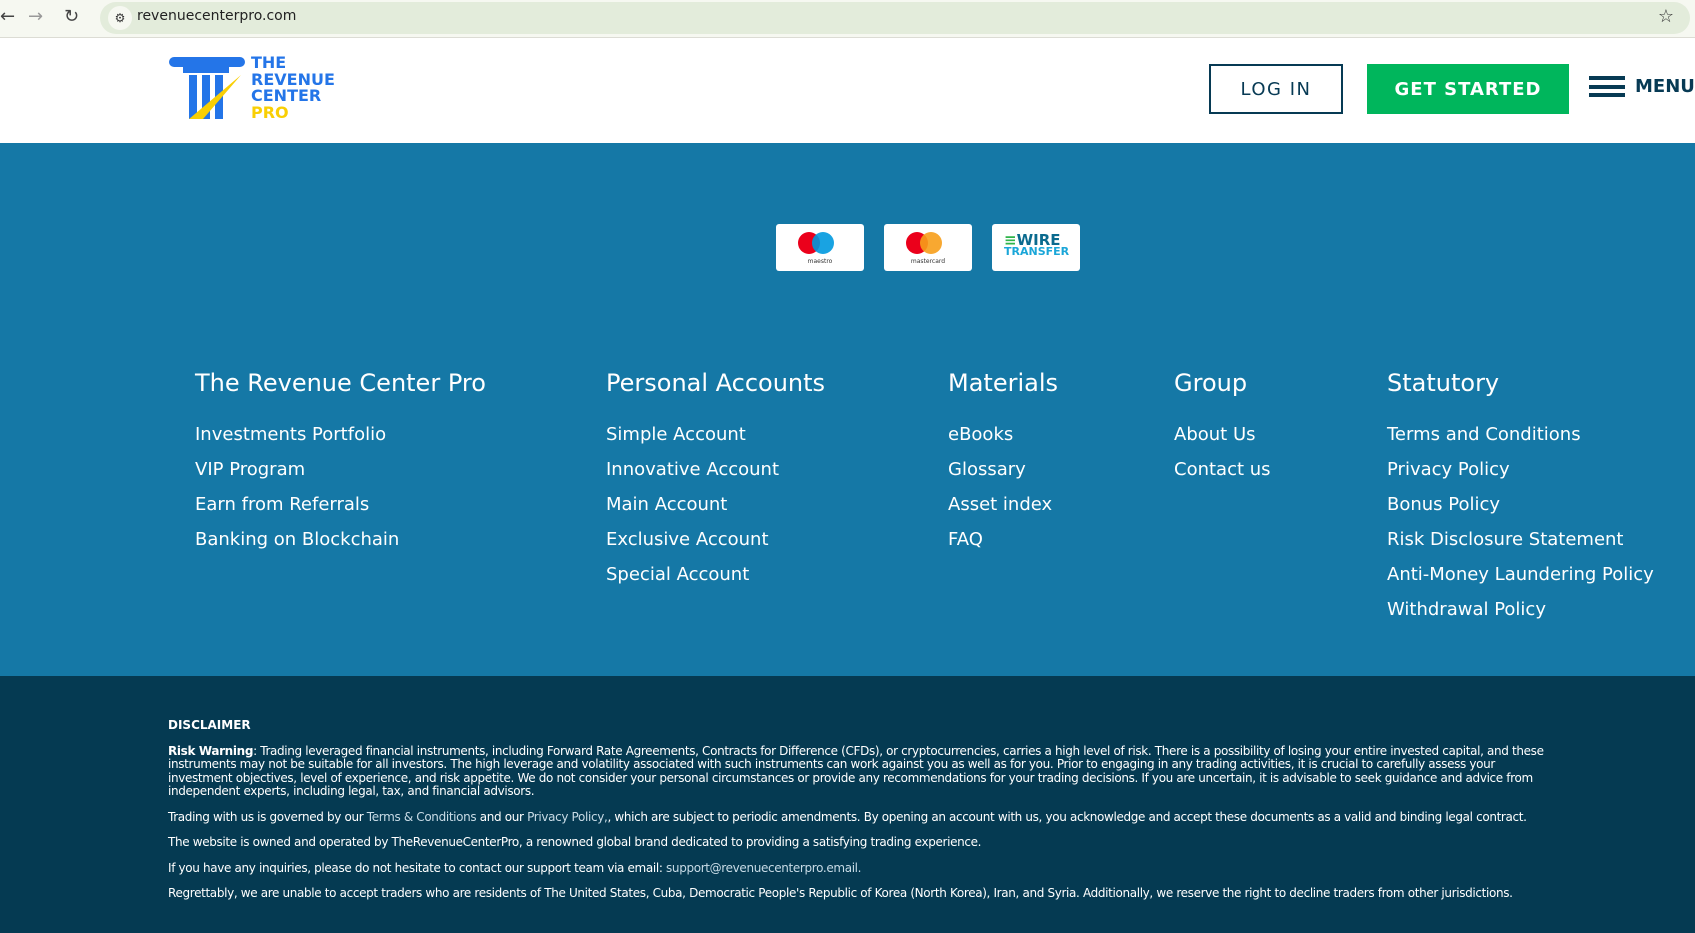  What do you see at coordinates (1665, 86) in the screenshot?
I see `menu-label: MENU` at bounding box center [1665, 86].